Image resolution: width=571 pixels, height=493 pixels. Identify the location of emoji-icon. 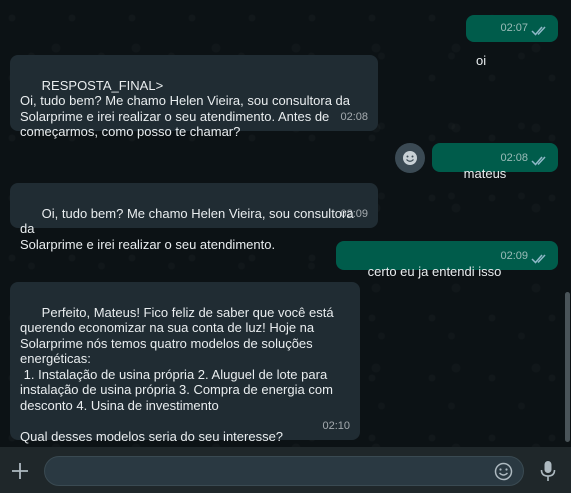
(503, 471).